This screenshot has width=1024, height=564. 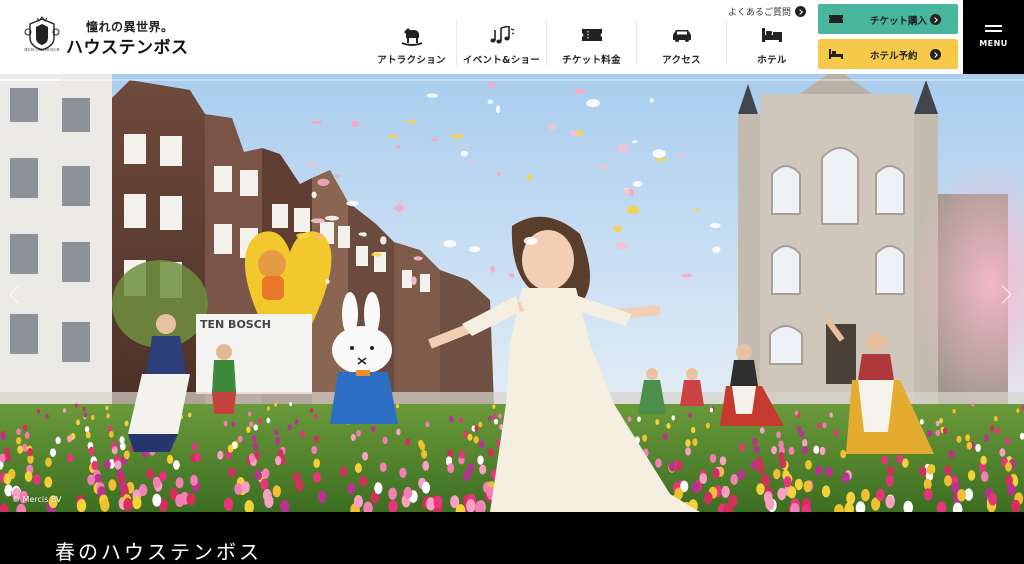 What do you see at coordinates (772, 43) in the screenshot?
I see `nav-item-hotel: ホテル` at bounding box center [772, 43].